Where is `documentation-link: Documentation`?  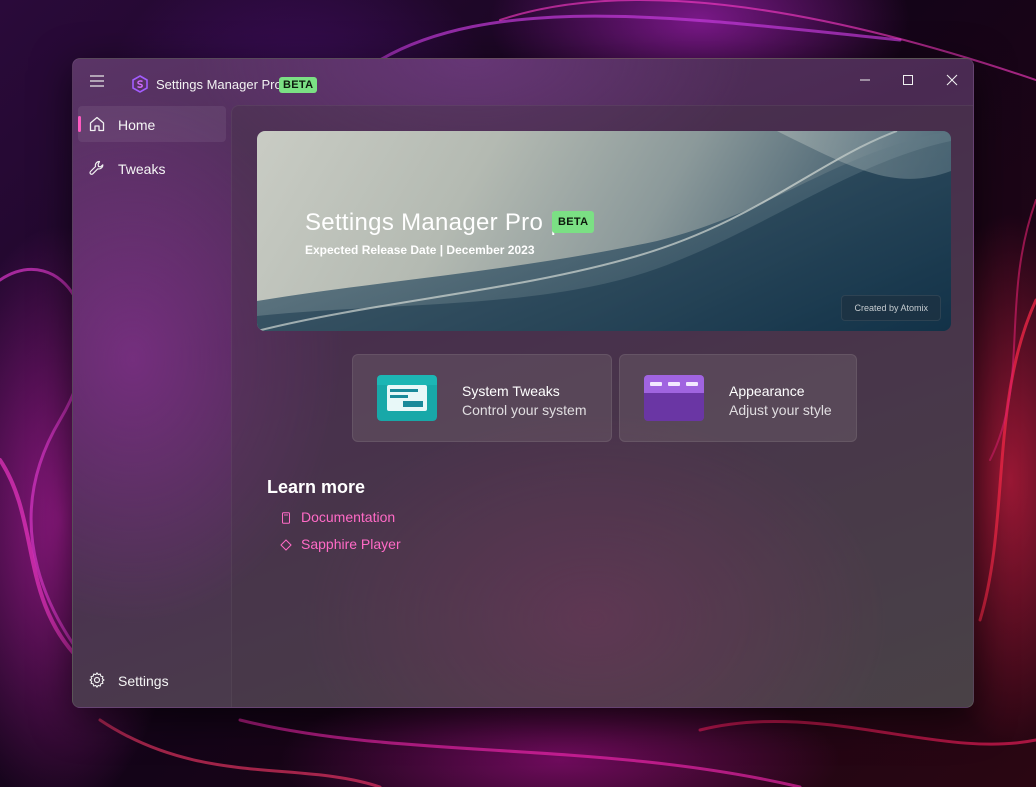 documentation-link: Documentation is located at coordinates (337, 517).